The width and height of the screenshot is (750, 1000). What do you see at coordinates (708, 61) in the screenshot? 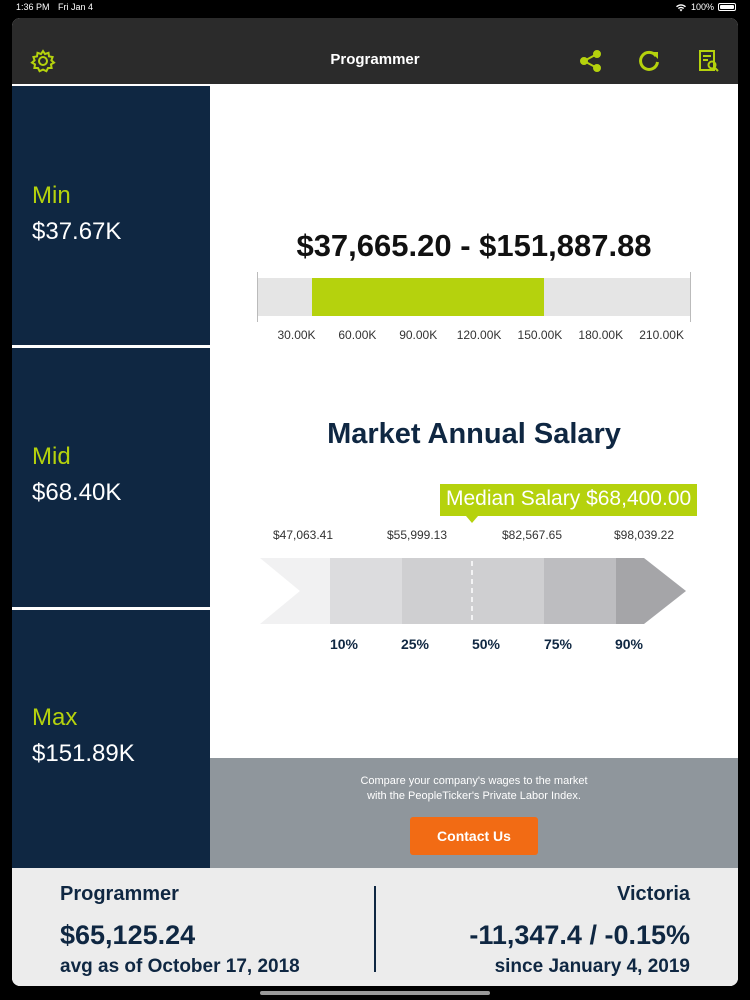
I see `report-icon` at bounding box center [708, 61].